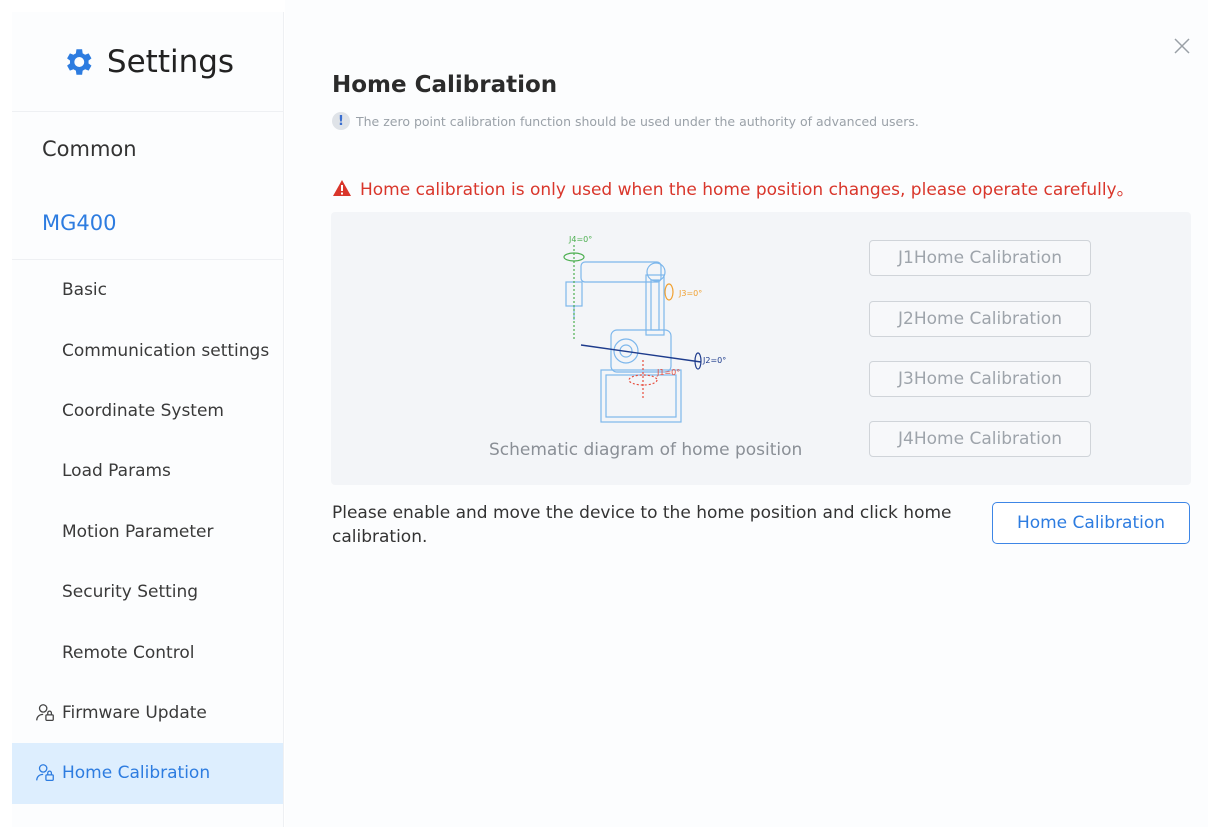 The width and height of the screenshot is (1208, 827). I want to click on sidebar-item-motion-parameter: Motion Parameter, so click(147, 532).